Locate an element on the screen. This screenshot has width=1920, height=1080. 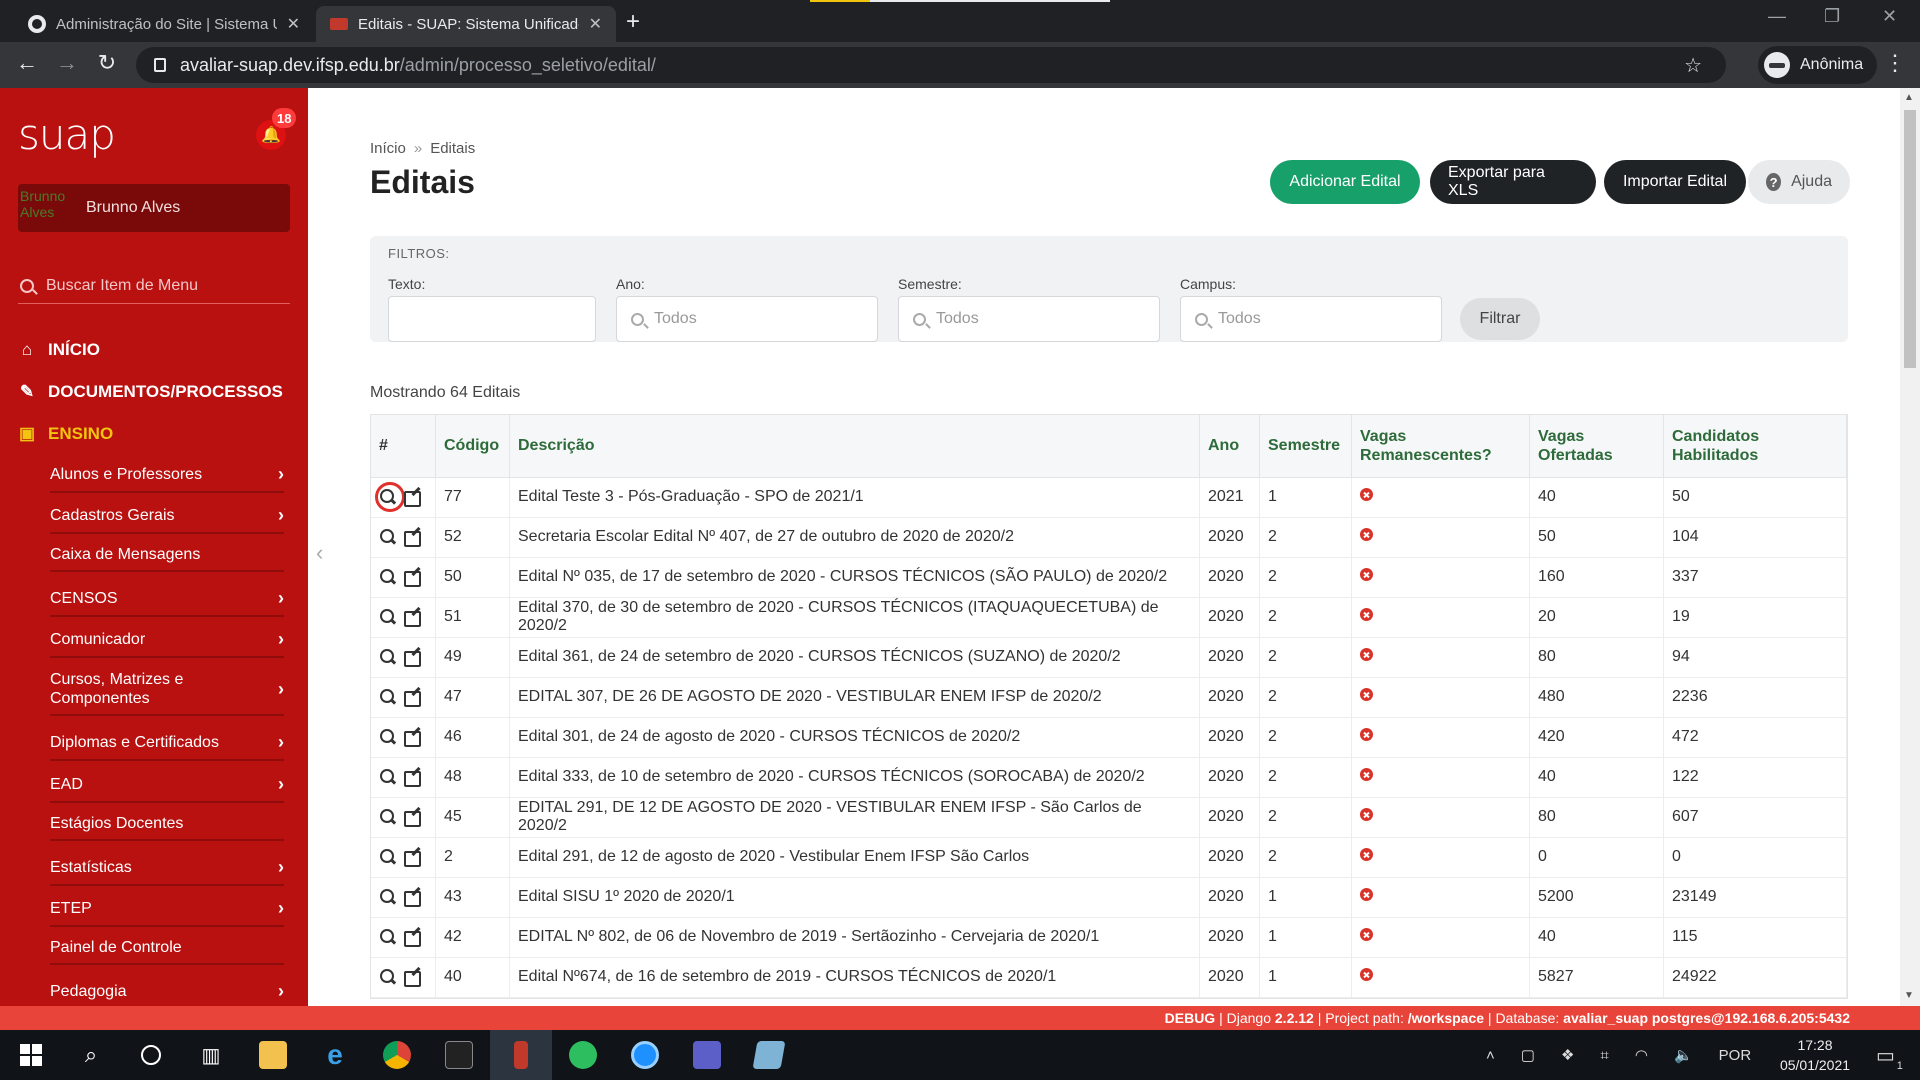
sidebar-subitem-cadastros: Cadastros Gerais › is located at coordinates (167, 519).